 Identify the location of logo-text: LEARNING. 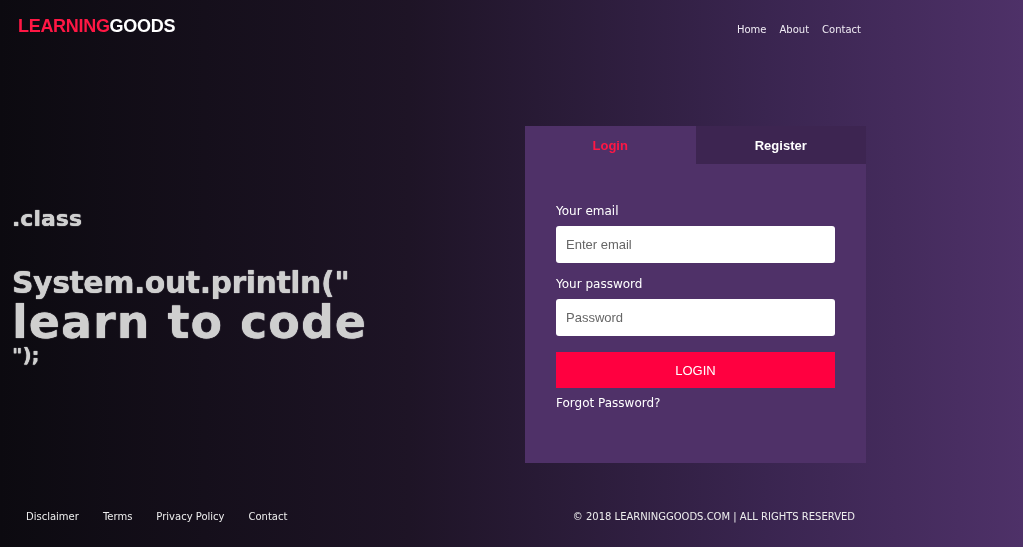
(64, 25).